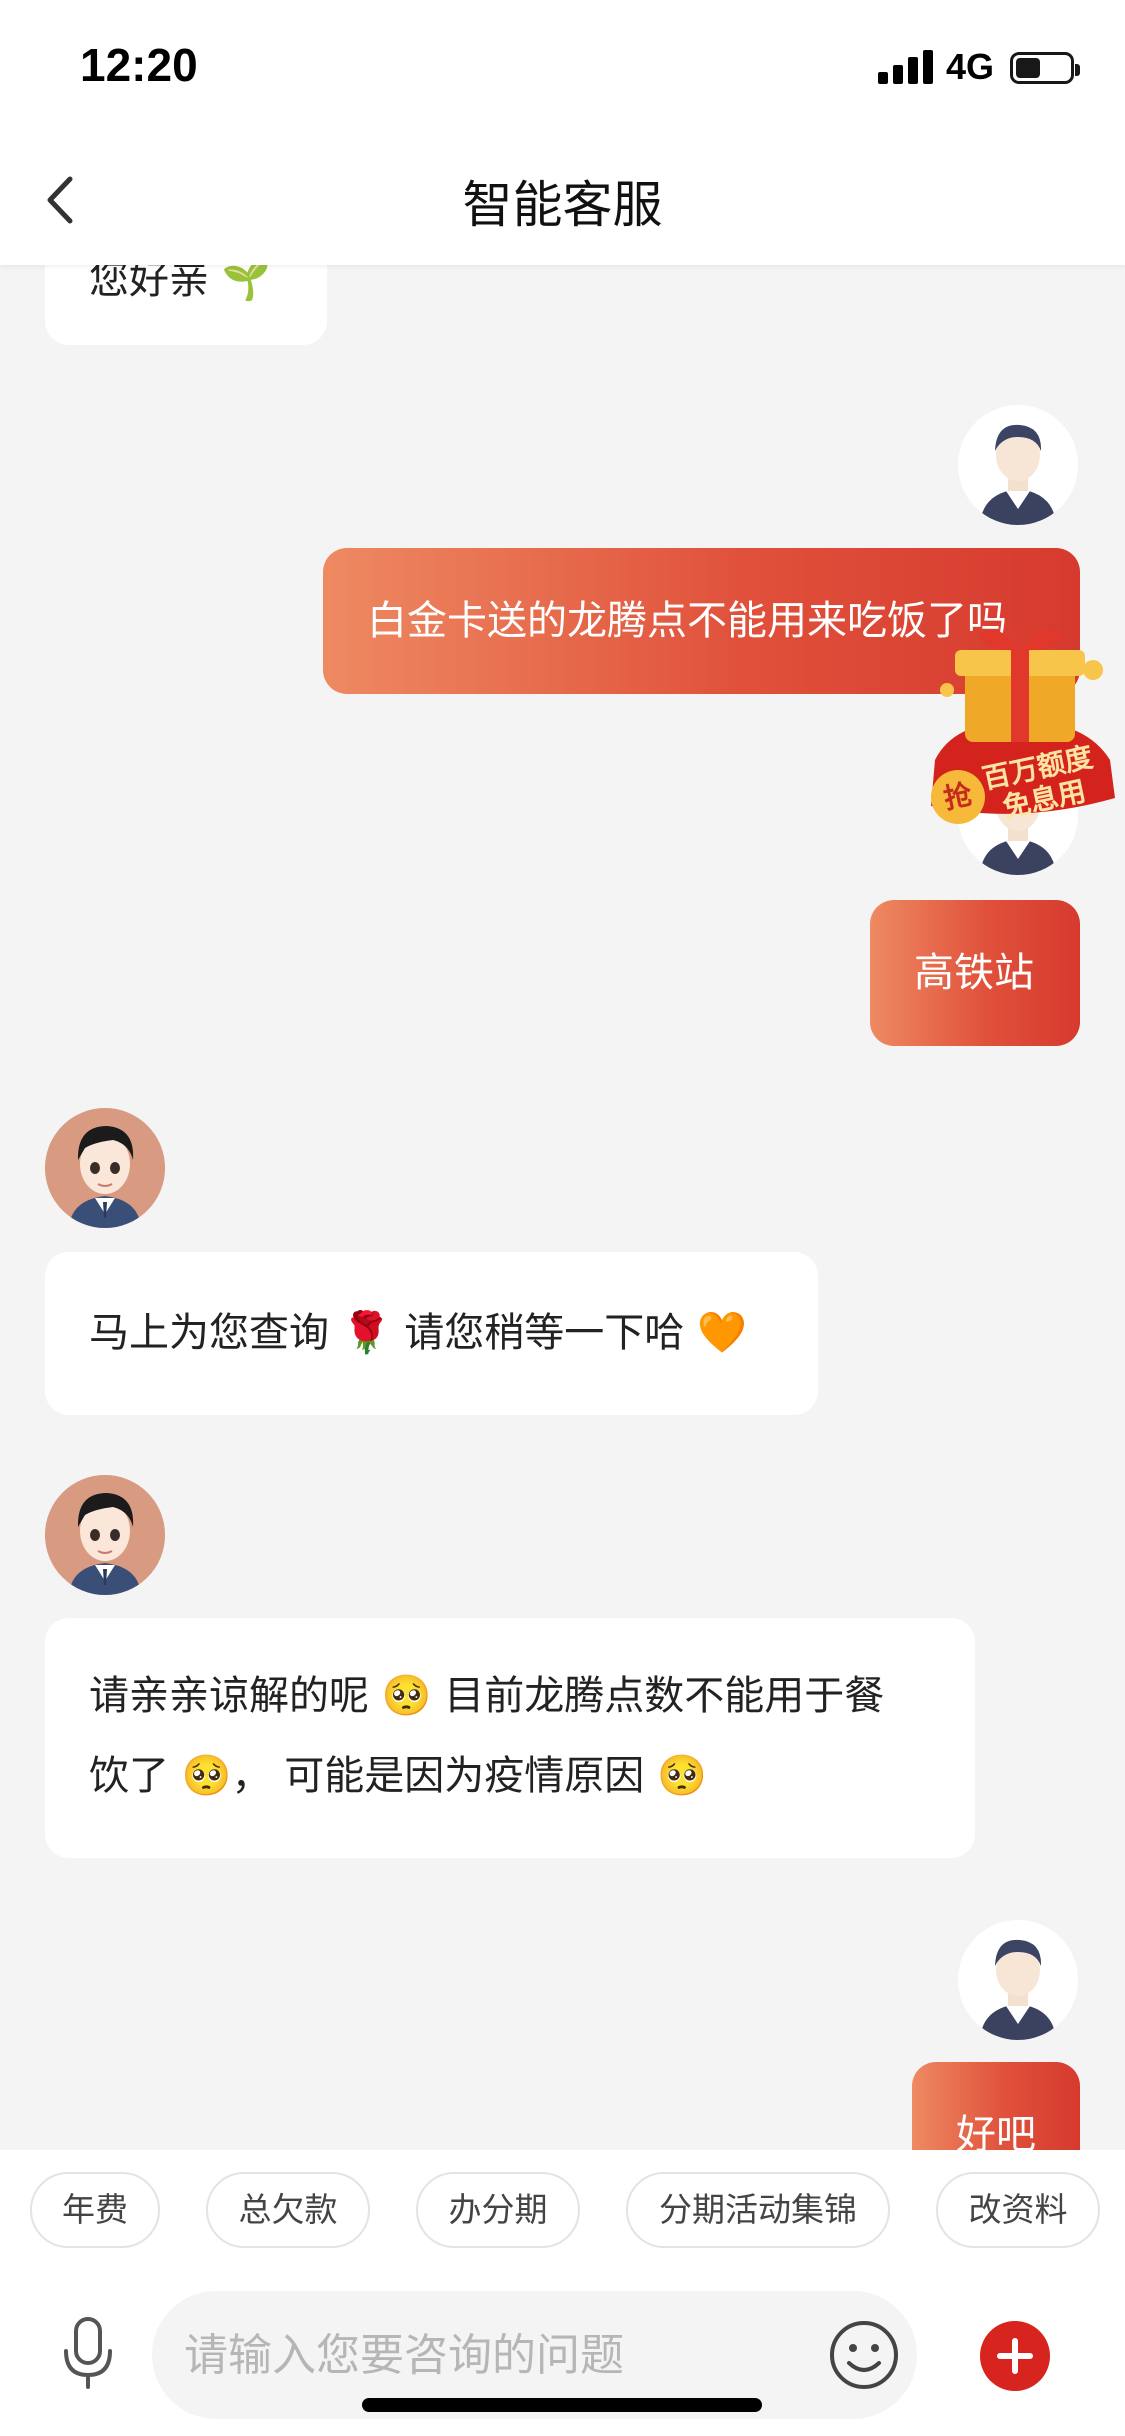  What do you see at coordinates (562, 2405) in the screenshot?
I see `home-indicator` at bounding box center [562, 2405].